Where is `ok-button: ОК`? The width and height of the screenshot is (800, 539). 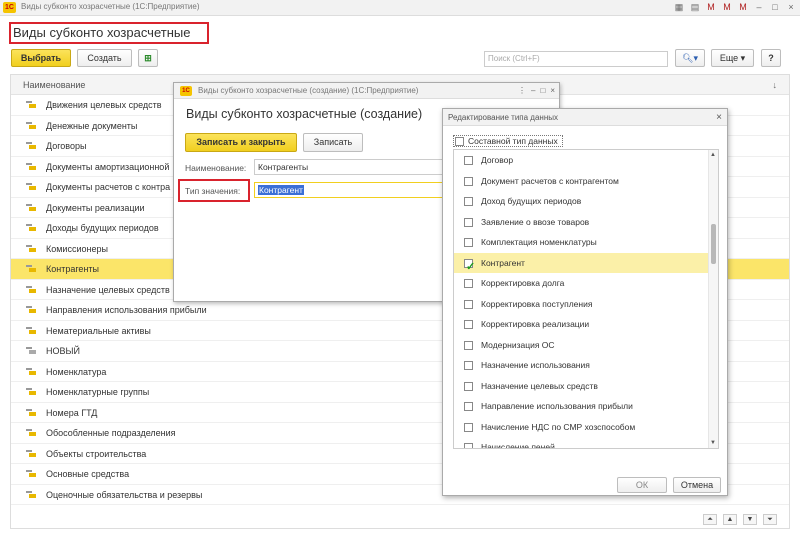 ok-button: ОК is located at coordinates (642, 485).